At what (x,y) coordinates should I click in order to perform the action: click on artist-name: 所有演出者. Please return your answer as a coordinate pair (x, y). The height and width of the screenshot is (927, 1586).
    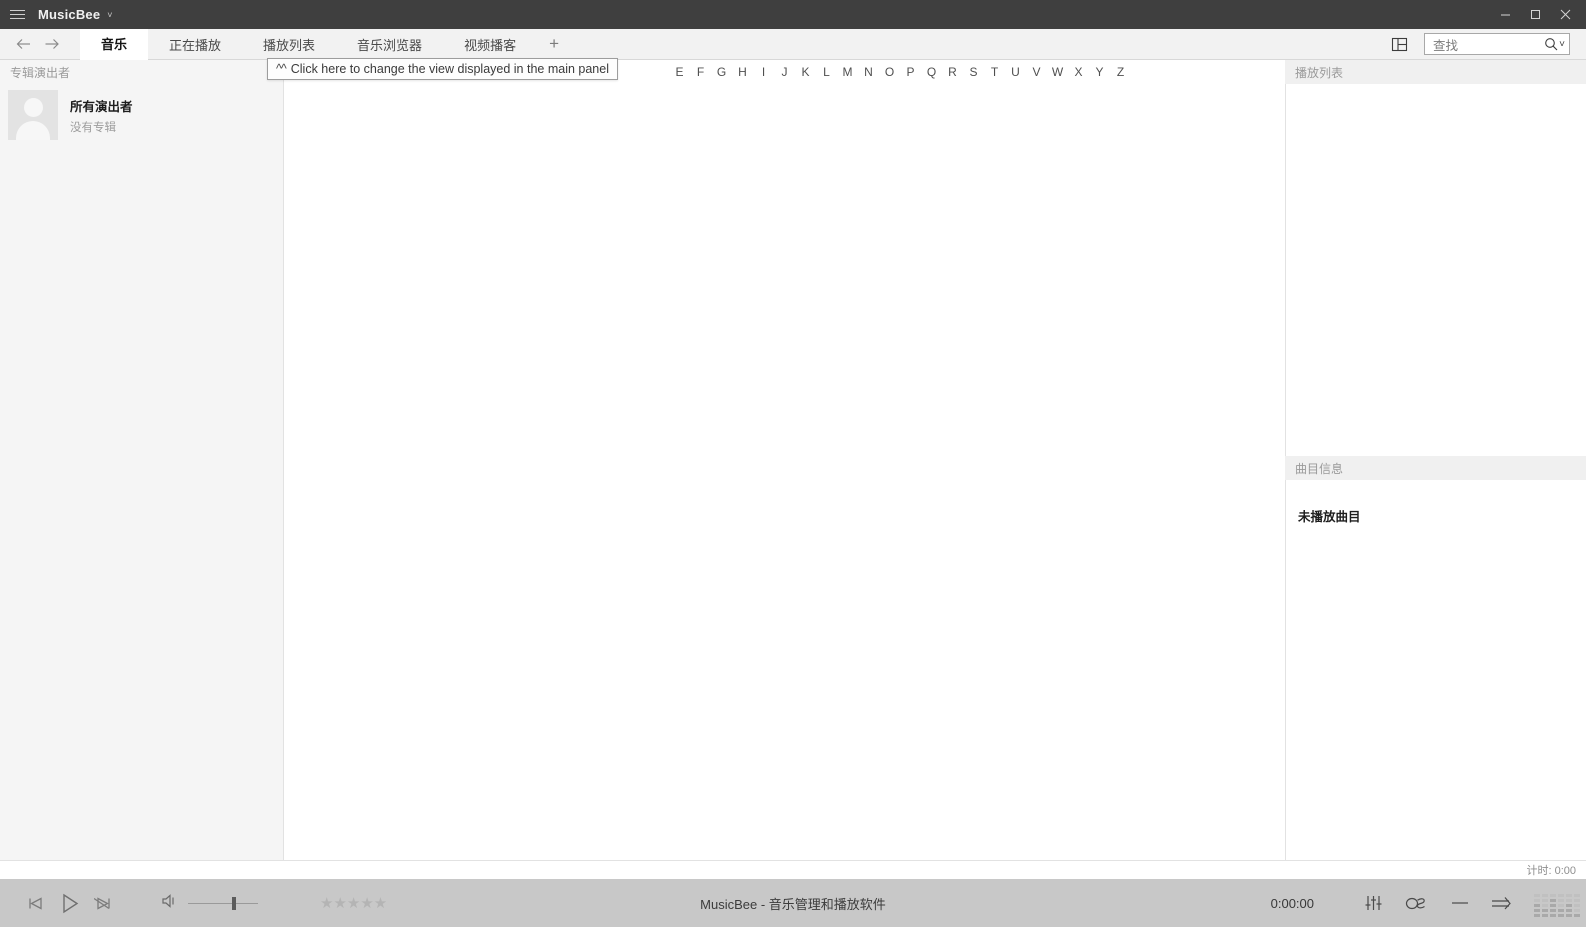
    Looking at the image, I should click on (101, 106).